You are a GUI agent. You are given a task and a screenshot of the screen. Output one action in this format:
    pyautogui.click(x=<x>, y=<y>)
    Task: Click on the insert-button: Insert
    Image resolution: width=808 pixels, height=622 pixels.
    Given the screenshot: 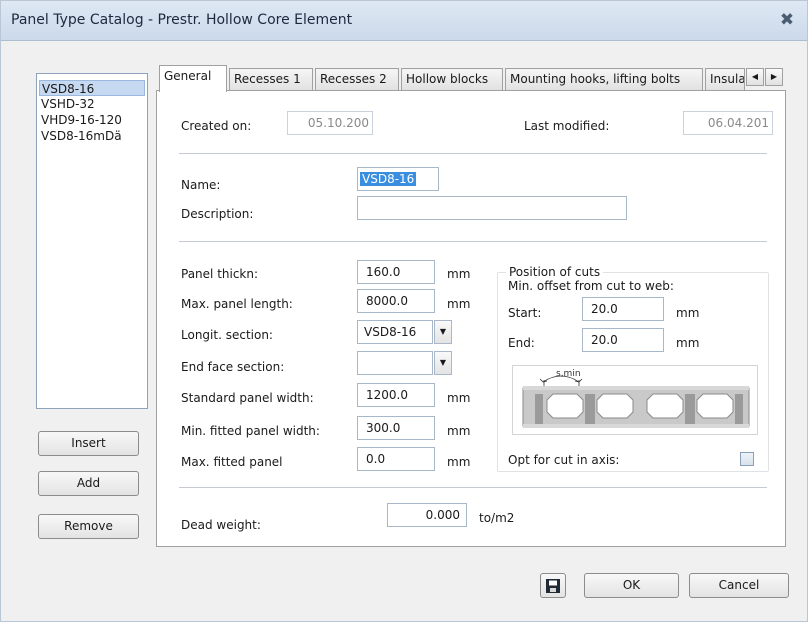 What is the action you would take?
    pyautogui.click(x=88, y=443)
    